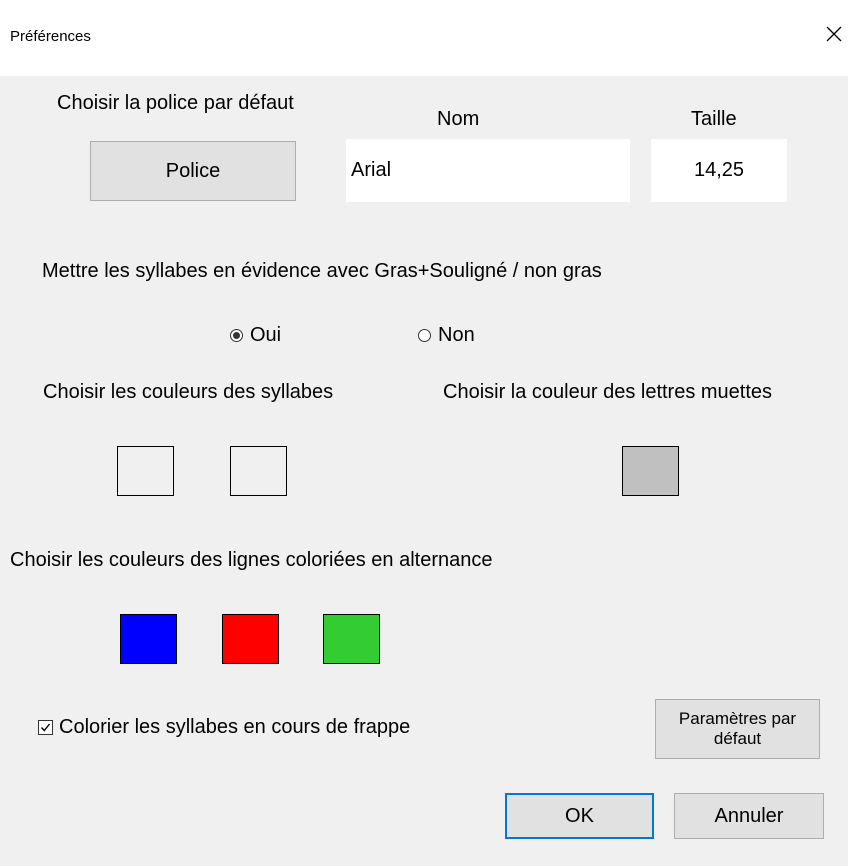 The height and width of the screenshot is (866, 848). What do you see at coordinates (236, 335) in the screenshot?
I see `radio-checked-icon` at bounding box center [236, 335].